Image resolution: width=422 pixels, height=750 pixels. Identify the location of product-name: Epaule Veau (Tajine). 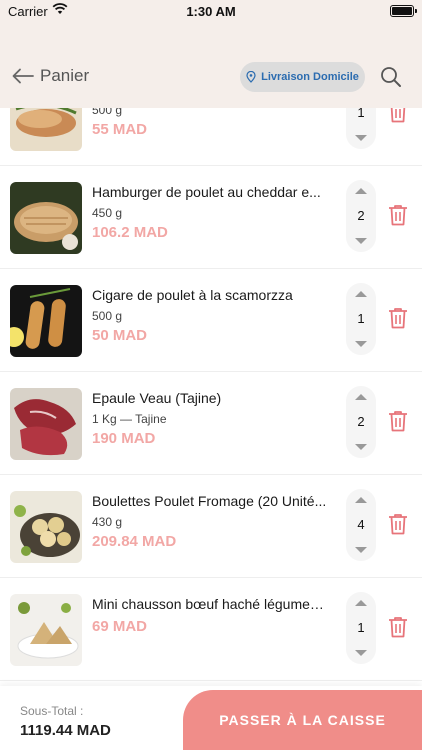
(157, 398).